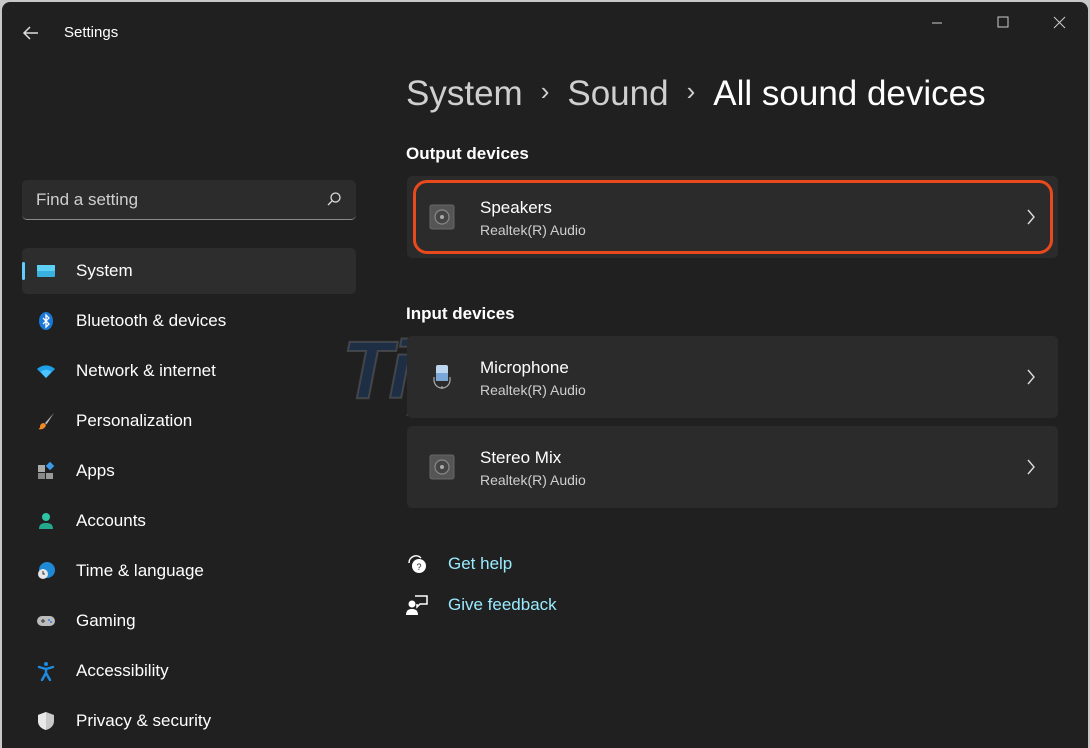  I want to click on sidebar-item-label: Network & internet, so click(146, 370).